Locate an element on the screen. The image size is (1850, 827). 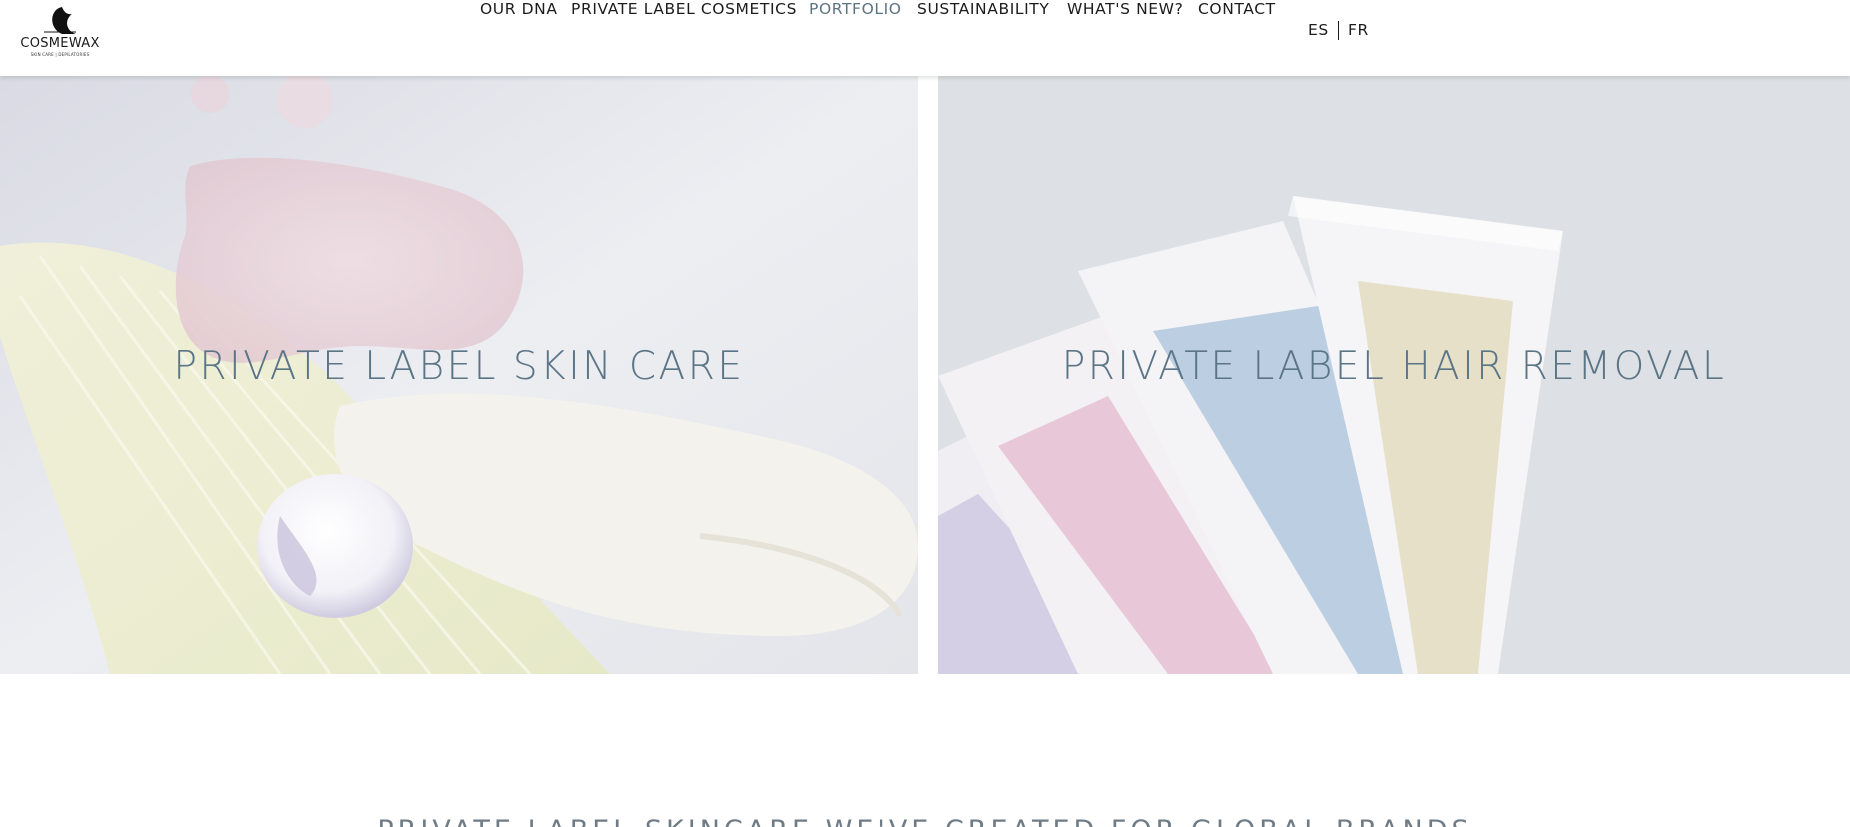
language-es-link: ES is located at coordinates (1318, 31).